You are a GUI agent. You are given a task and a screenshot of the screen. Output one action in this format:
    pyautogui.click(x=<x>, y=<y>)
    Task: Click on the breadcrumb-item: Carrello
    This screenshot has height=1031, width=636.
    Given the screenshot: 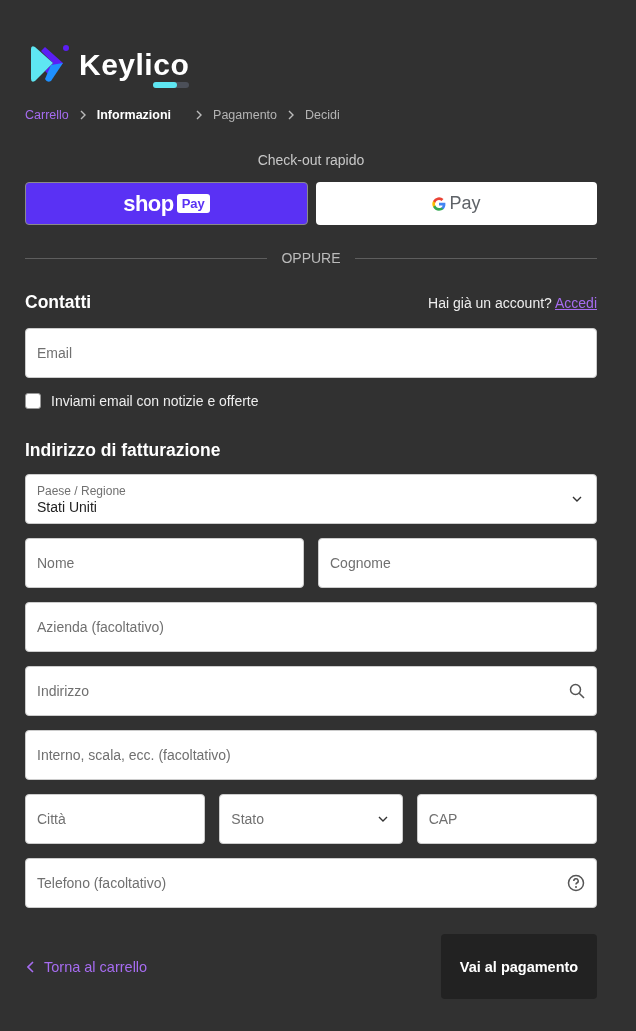 What is the action you would take?
    pyautogui.click(x=47, y=115)
    